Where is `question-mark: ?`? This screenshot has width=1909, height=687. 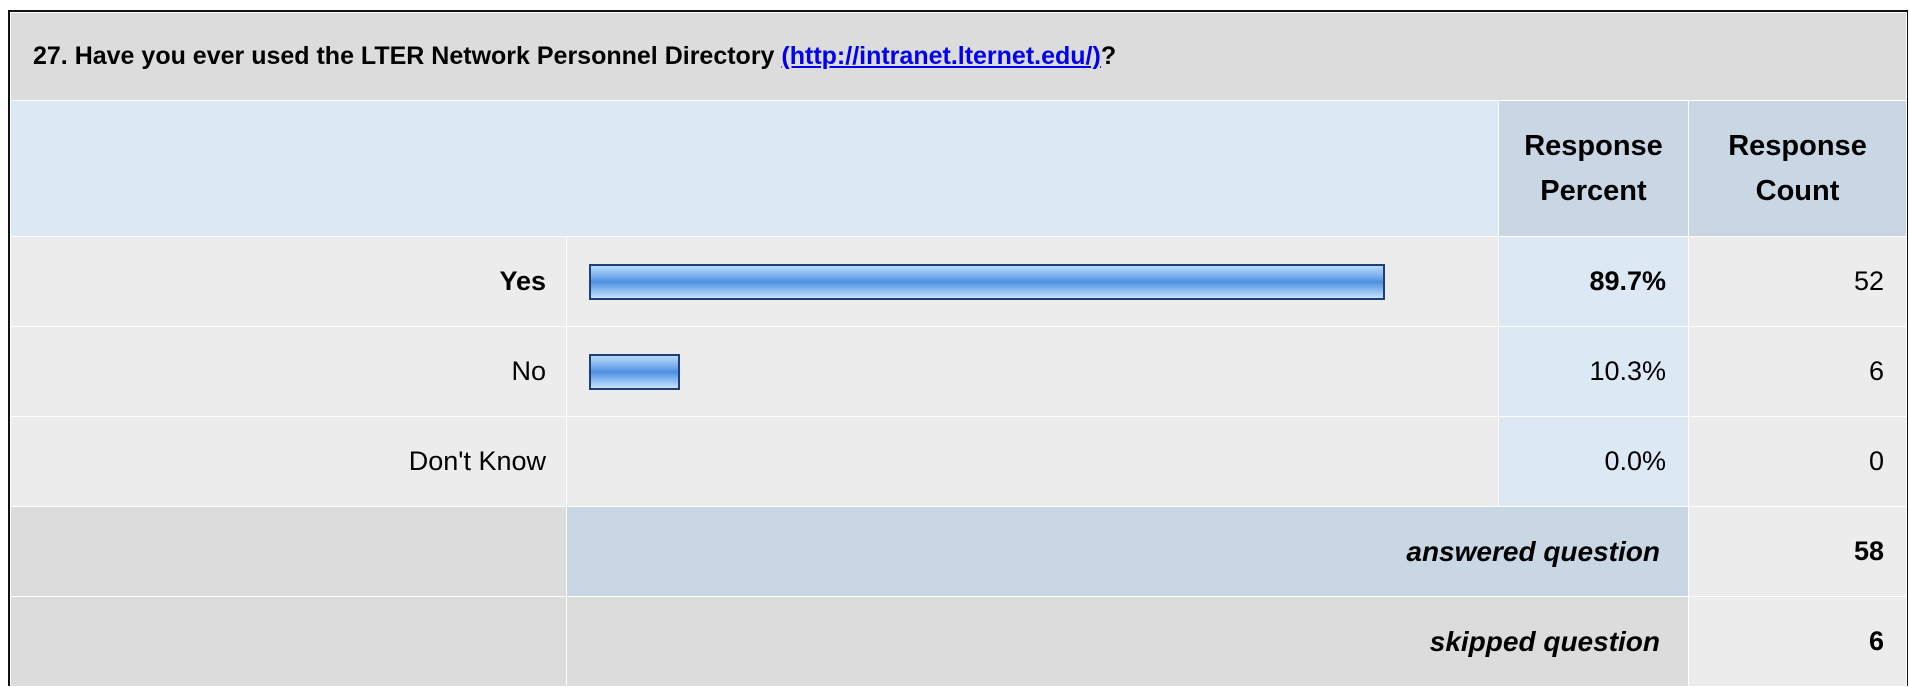
question-mark: ? is located at coordinates (1108, 56).